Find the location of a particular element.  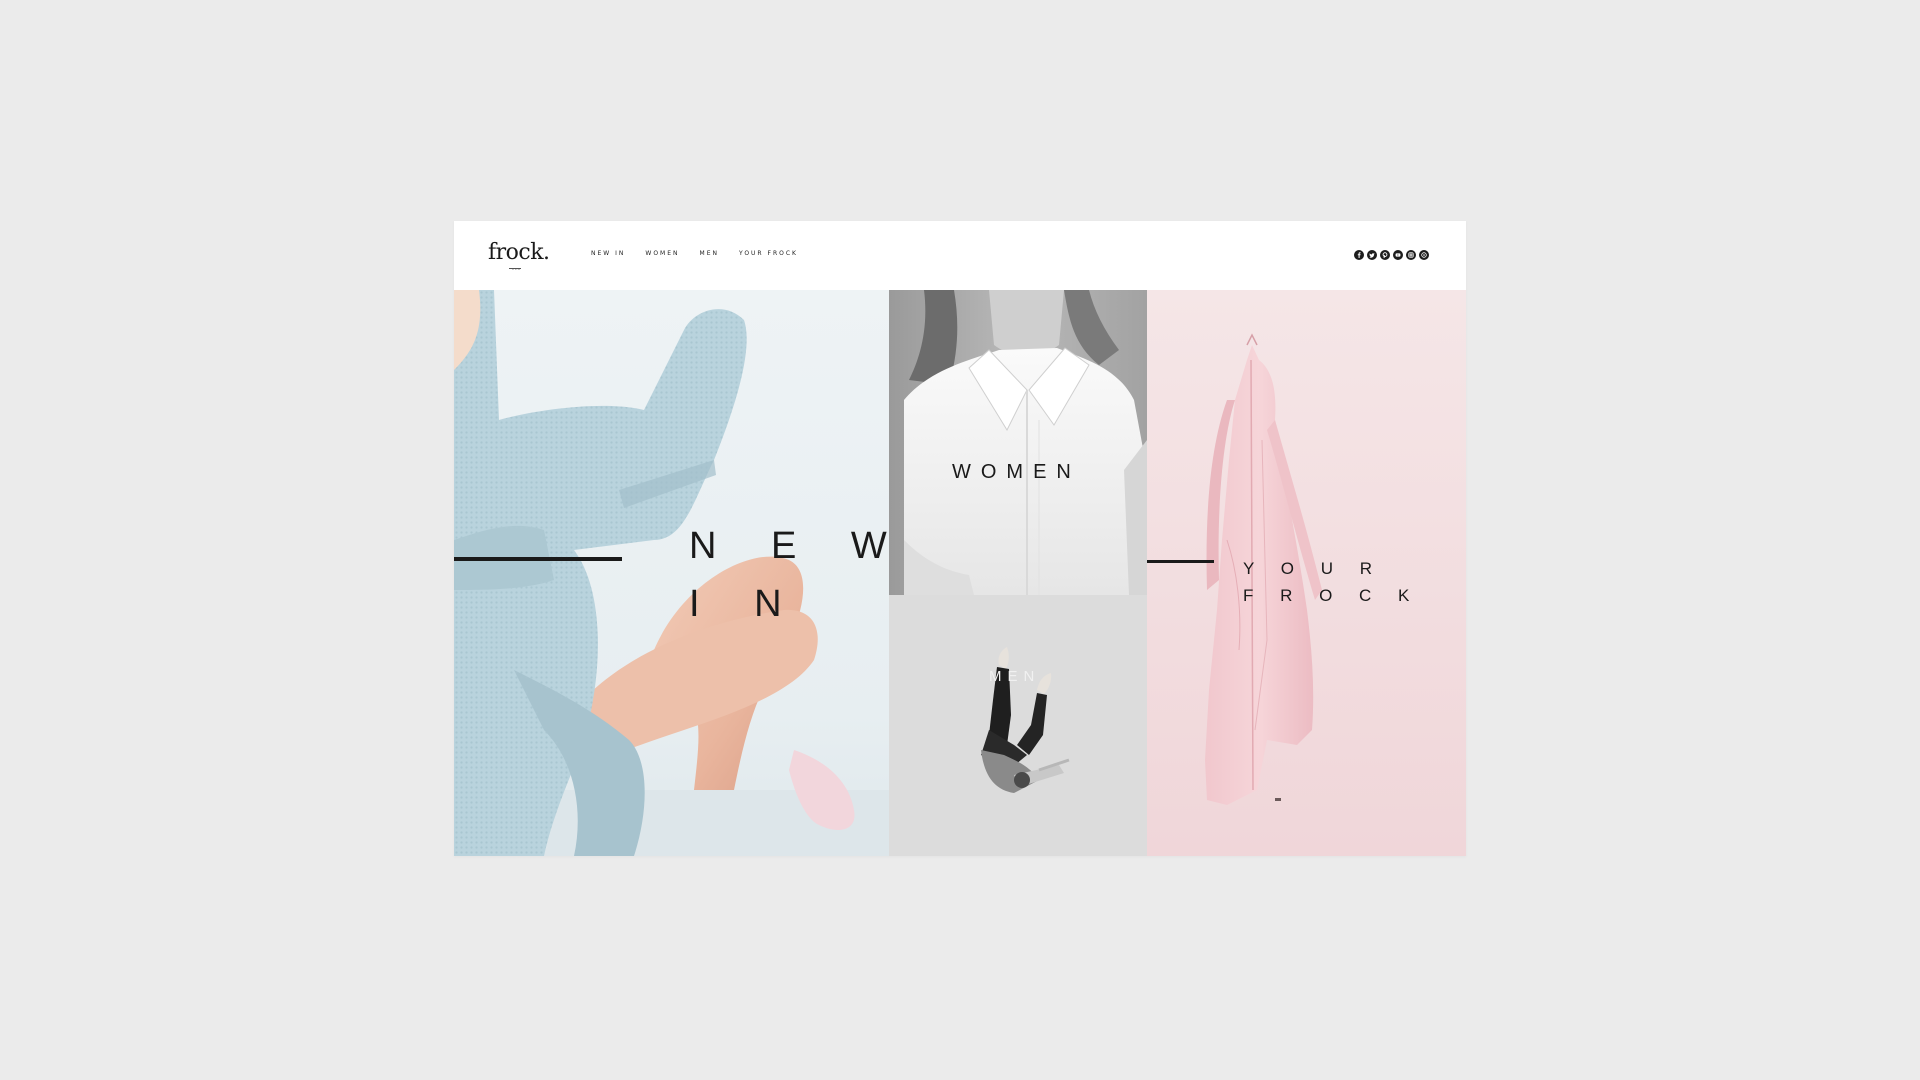

facebook-icon is located at coordinates (1359, 255).